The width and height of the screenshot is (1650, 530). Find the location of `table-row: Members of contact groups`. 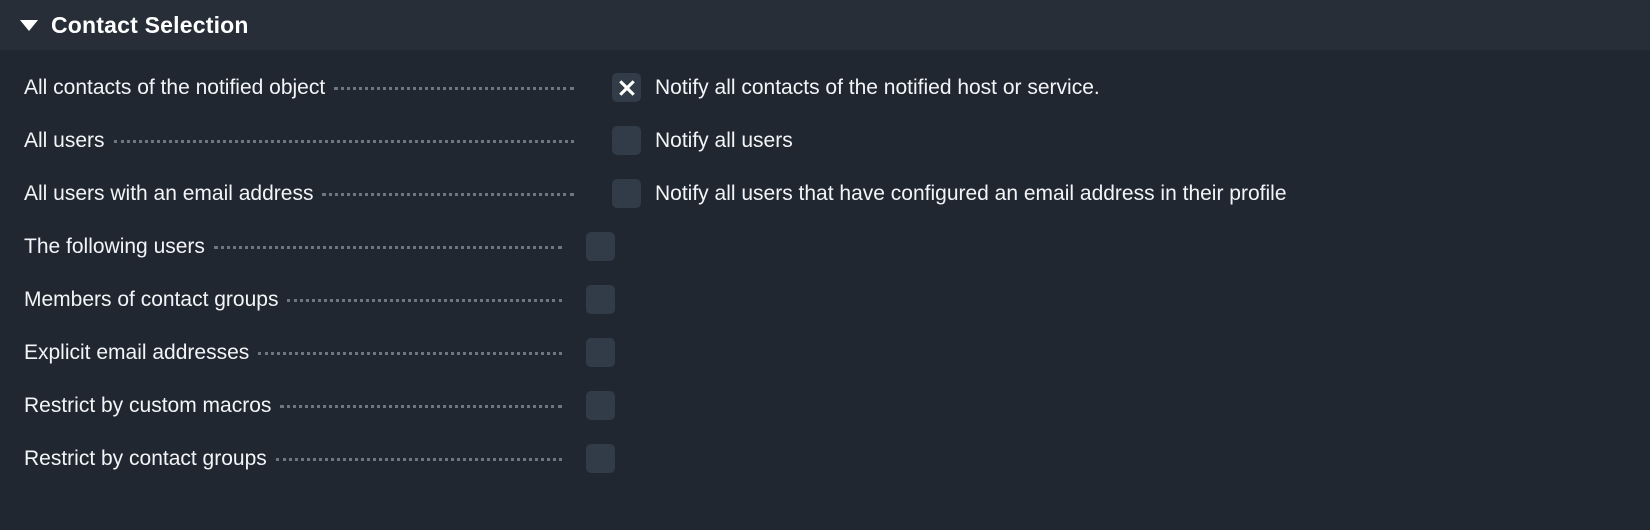

table-row: Members of contact groups is located at coordinates (825, 299).